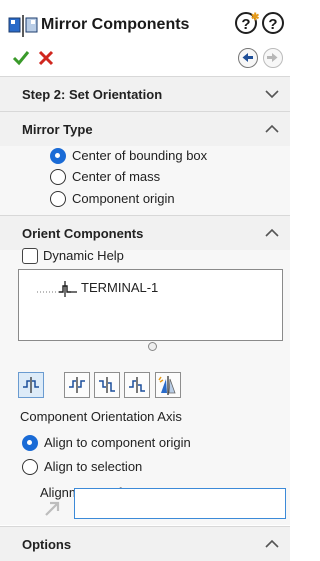  I want to click on options-label: Options, so click(47, 544).